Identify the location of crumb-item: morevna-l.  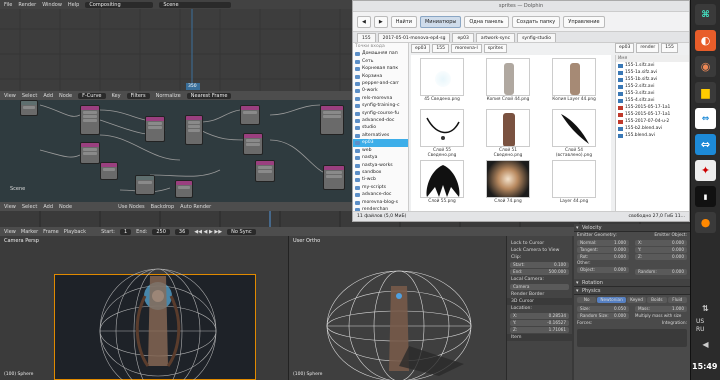
(466, 48).